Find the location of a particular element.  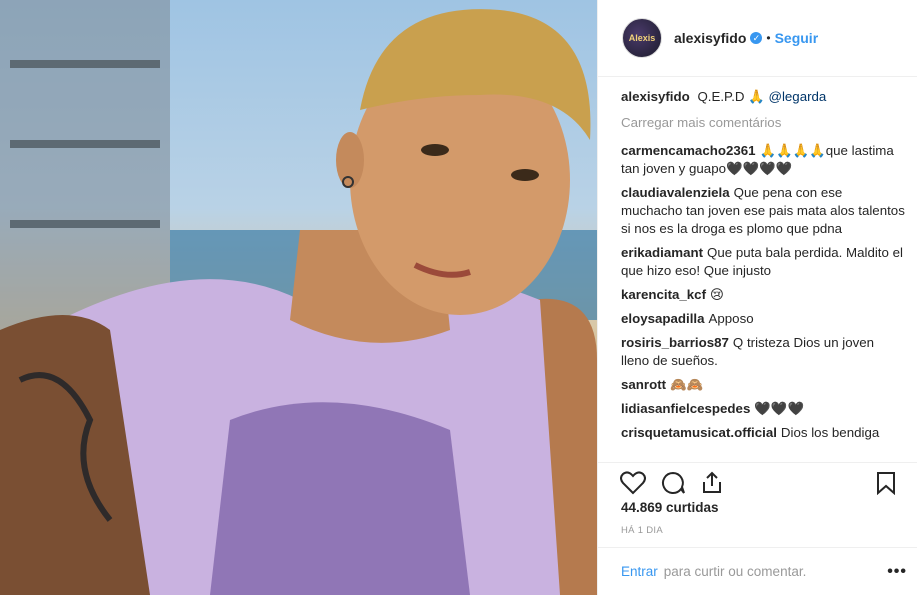

comment-username: lidiasanfielcespedes is located at coordinates (685, 408).